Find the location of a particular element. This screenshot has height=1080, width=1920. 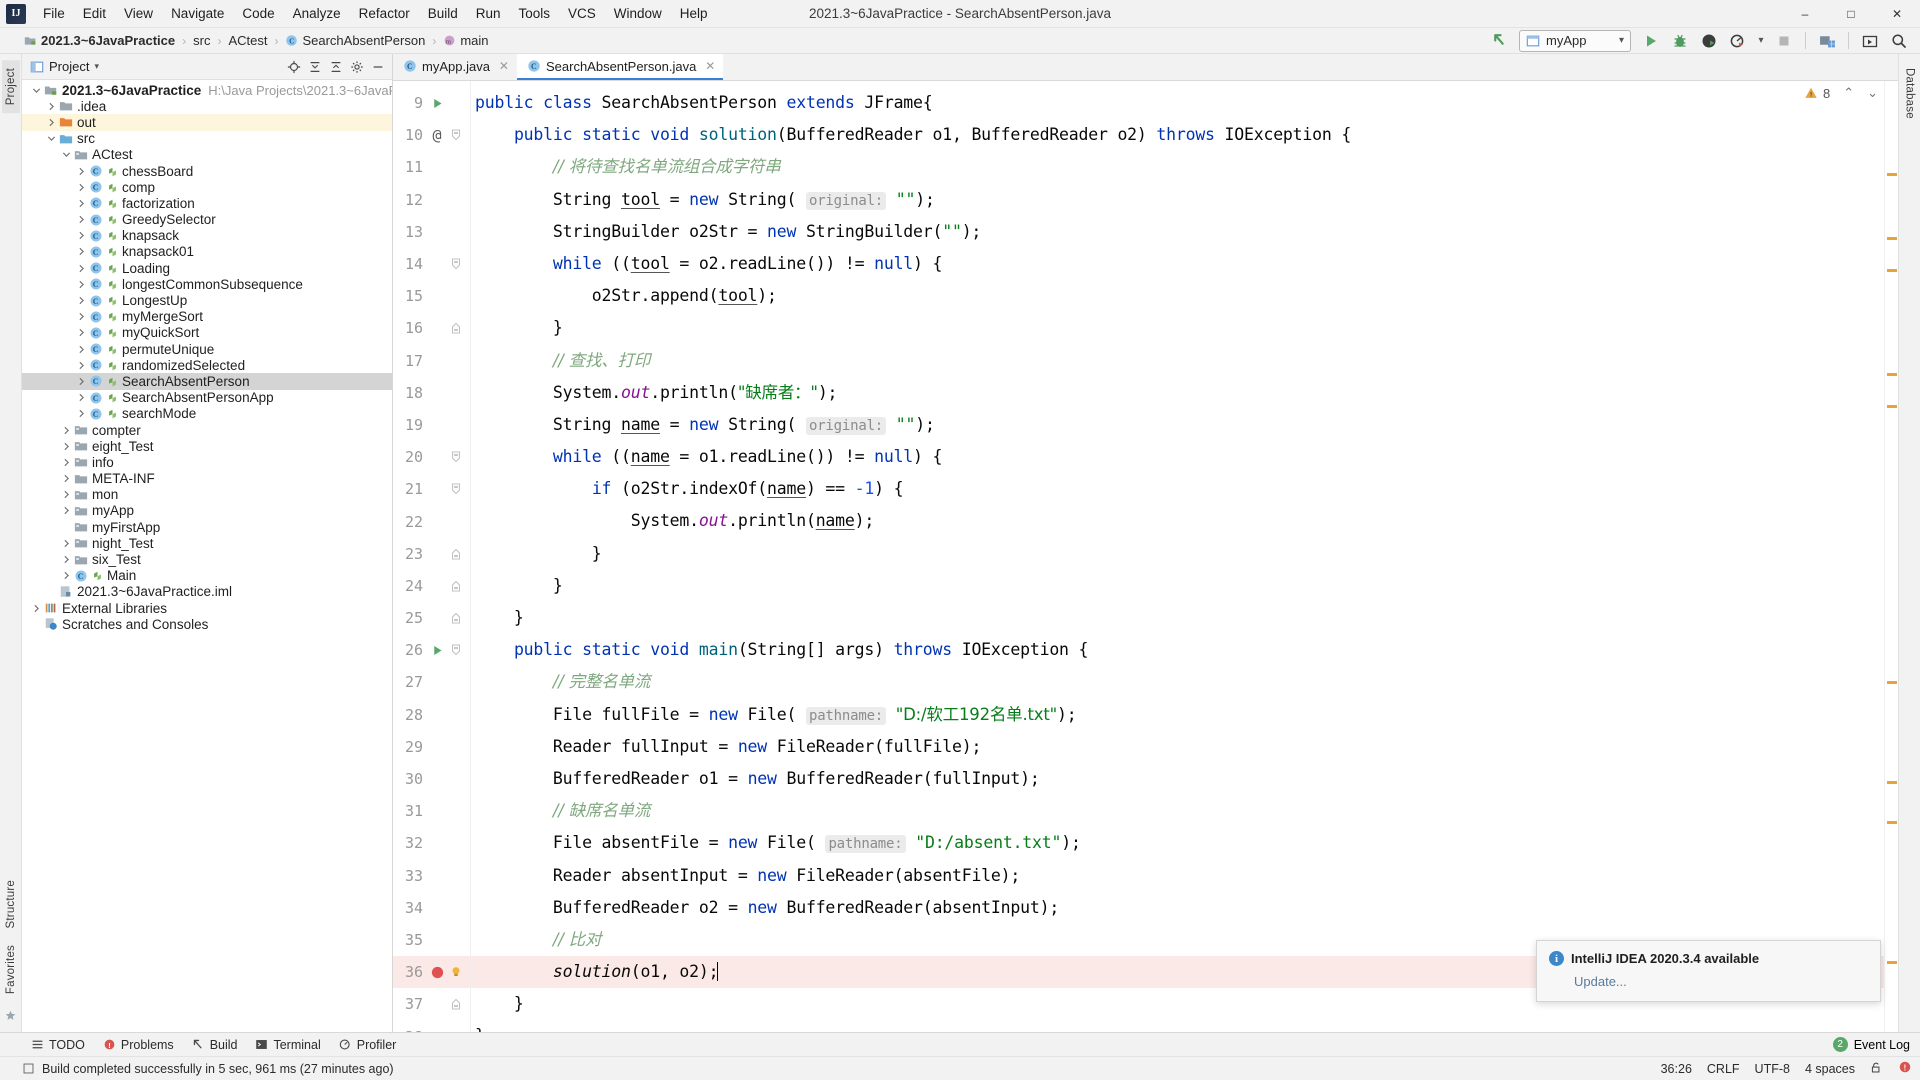

tab-searchabsentperson-java: C SearchAbsentPerson.java ✕ is located at coordinates (620, 67).